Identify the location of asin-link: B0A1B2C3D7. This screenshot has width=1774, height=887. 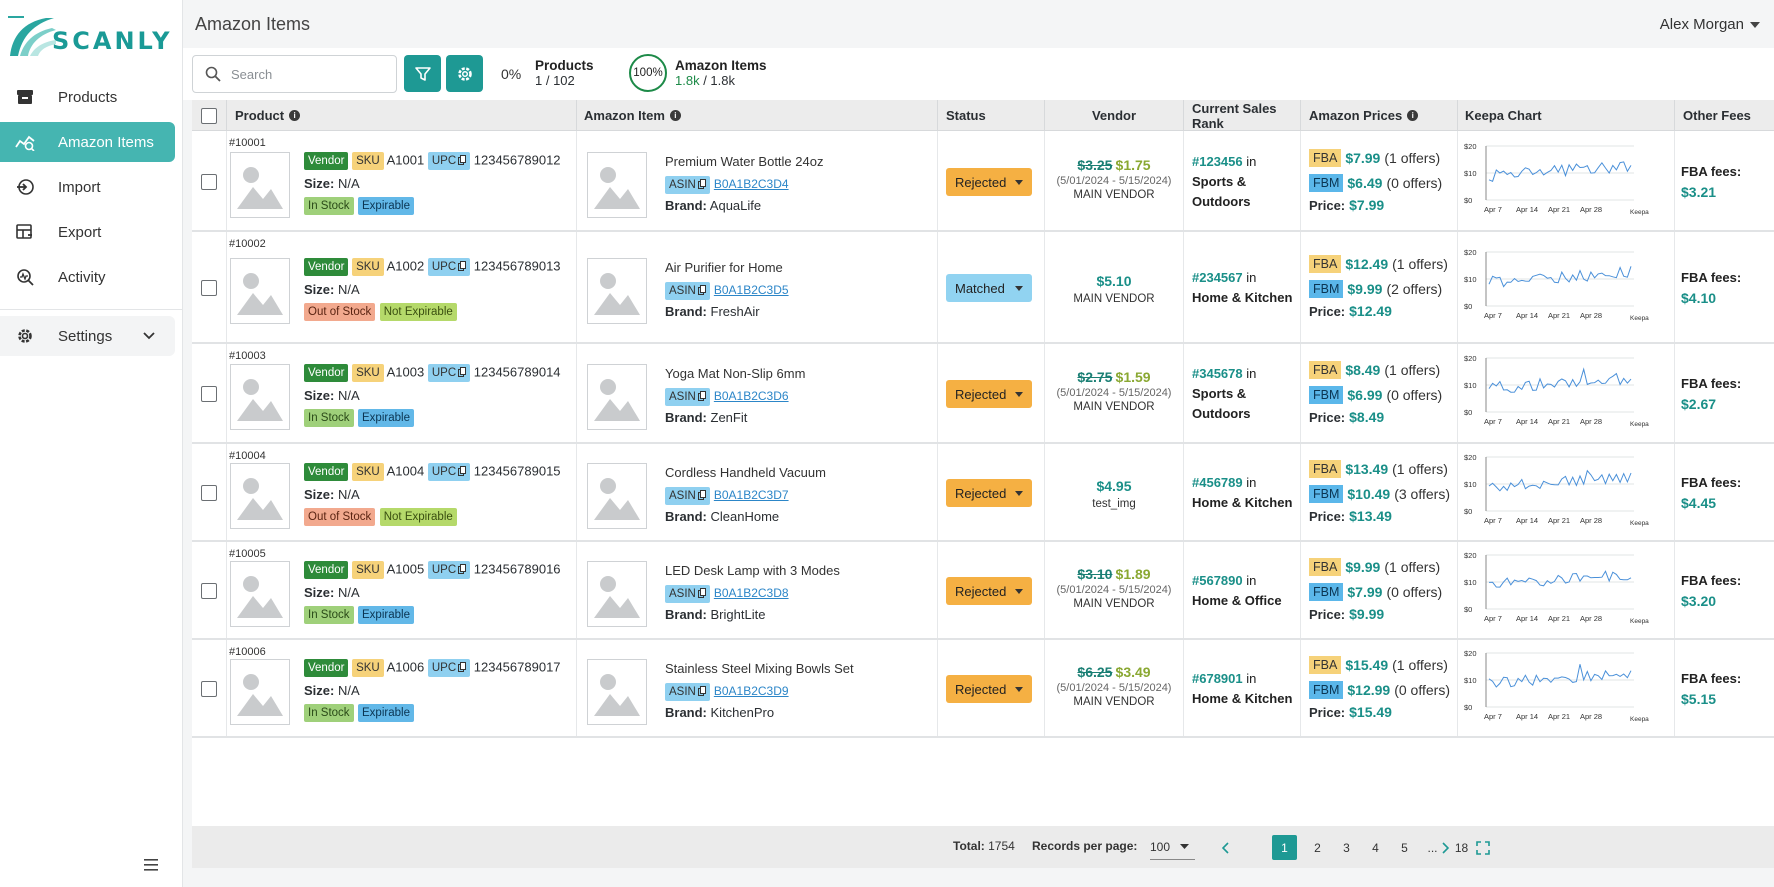
(751, 495).